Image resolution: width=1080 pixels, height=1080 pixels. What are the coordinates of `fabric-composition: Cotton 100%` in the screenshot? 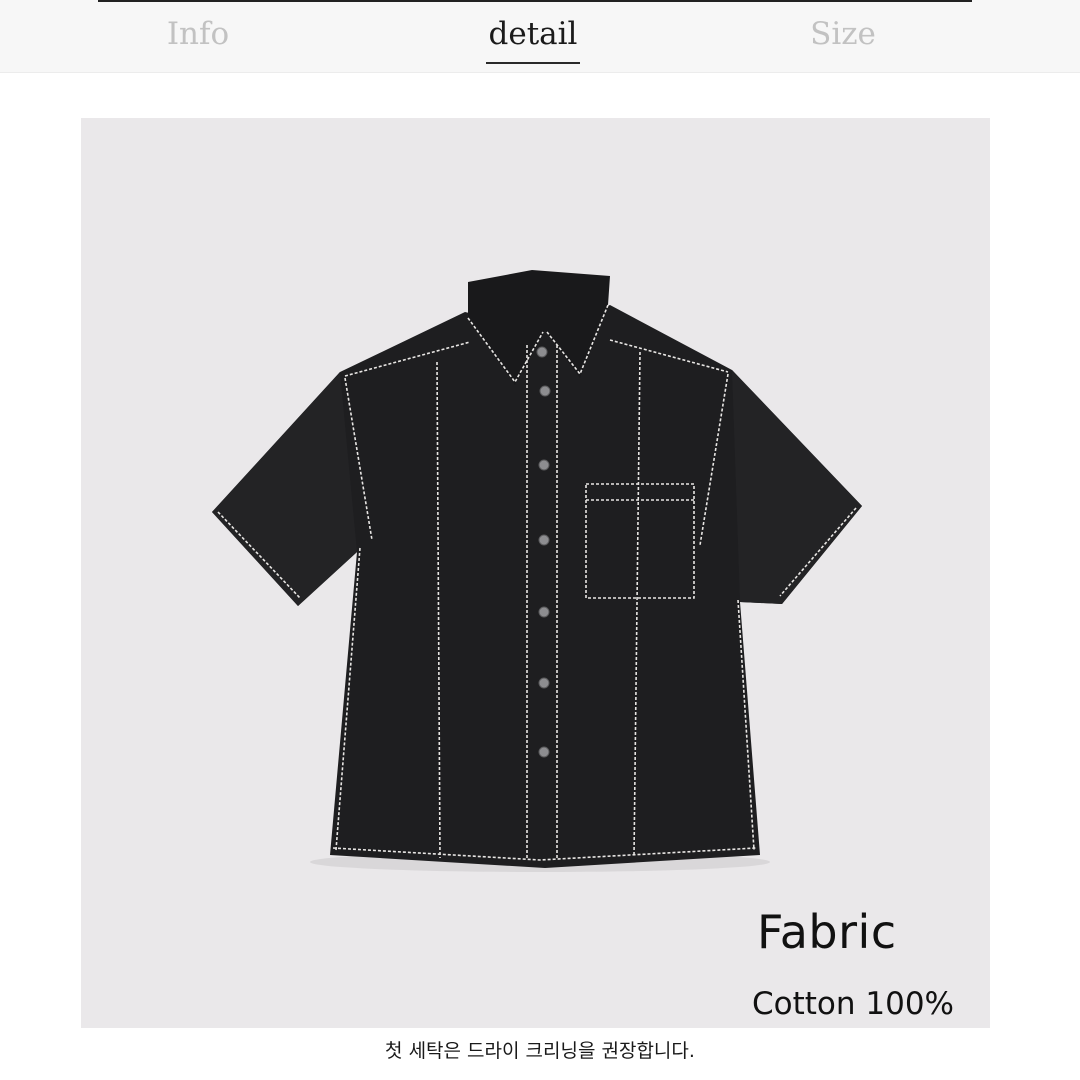 It's located at (853, 1004).